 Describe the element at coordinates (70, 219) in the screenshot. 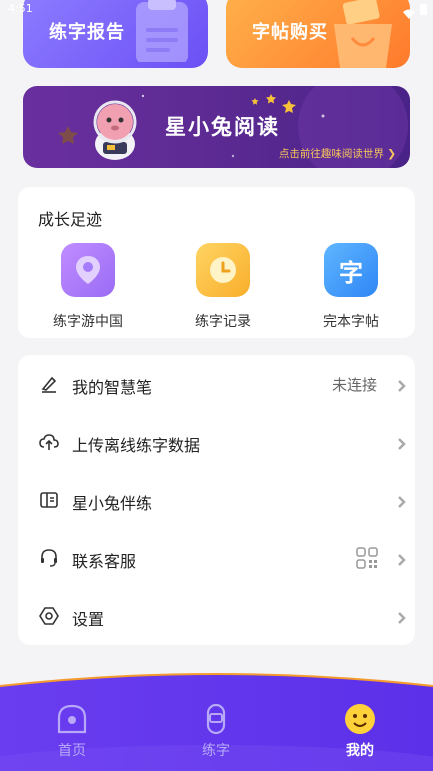

I see `growth-footprint-heading: 成长足迹` at that location.